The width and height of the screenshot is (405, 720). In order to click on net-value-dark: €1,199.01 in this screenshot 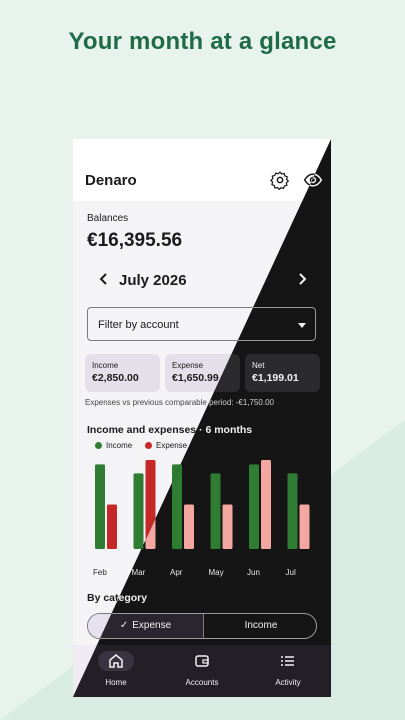, I will do `click(275, 378)`.